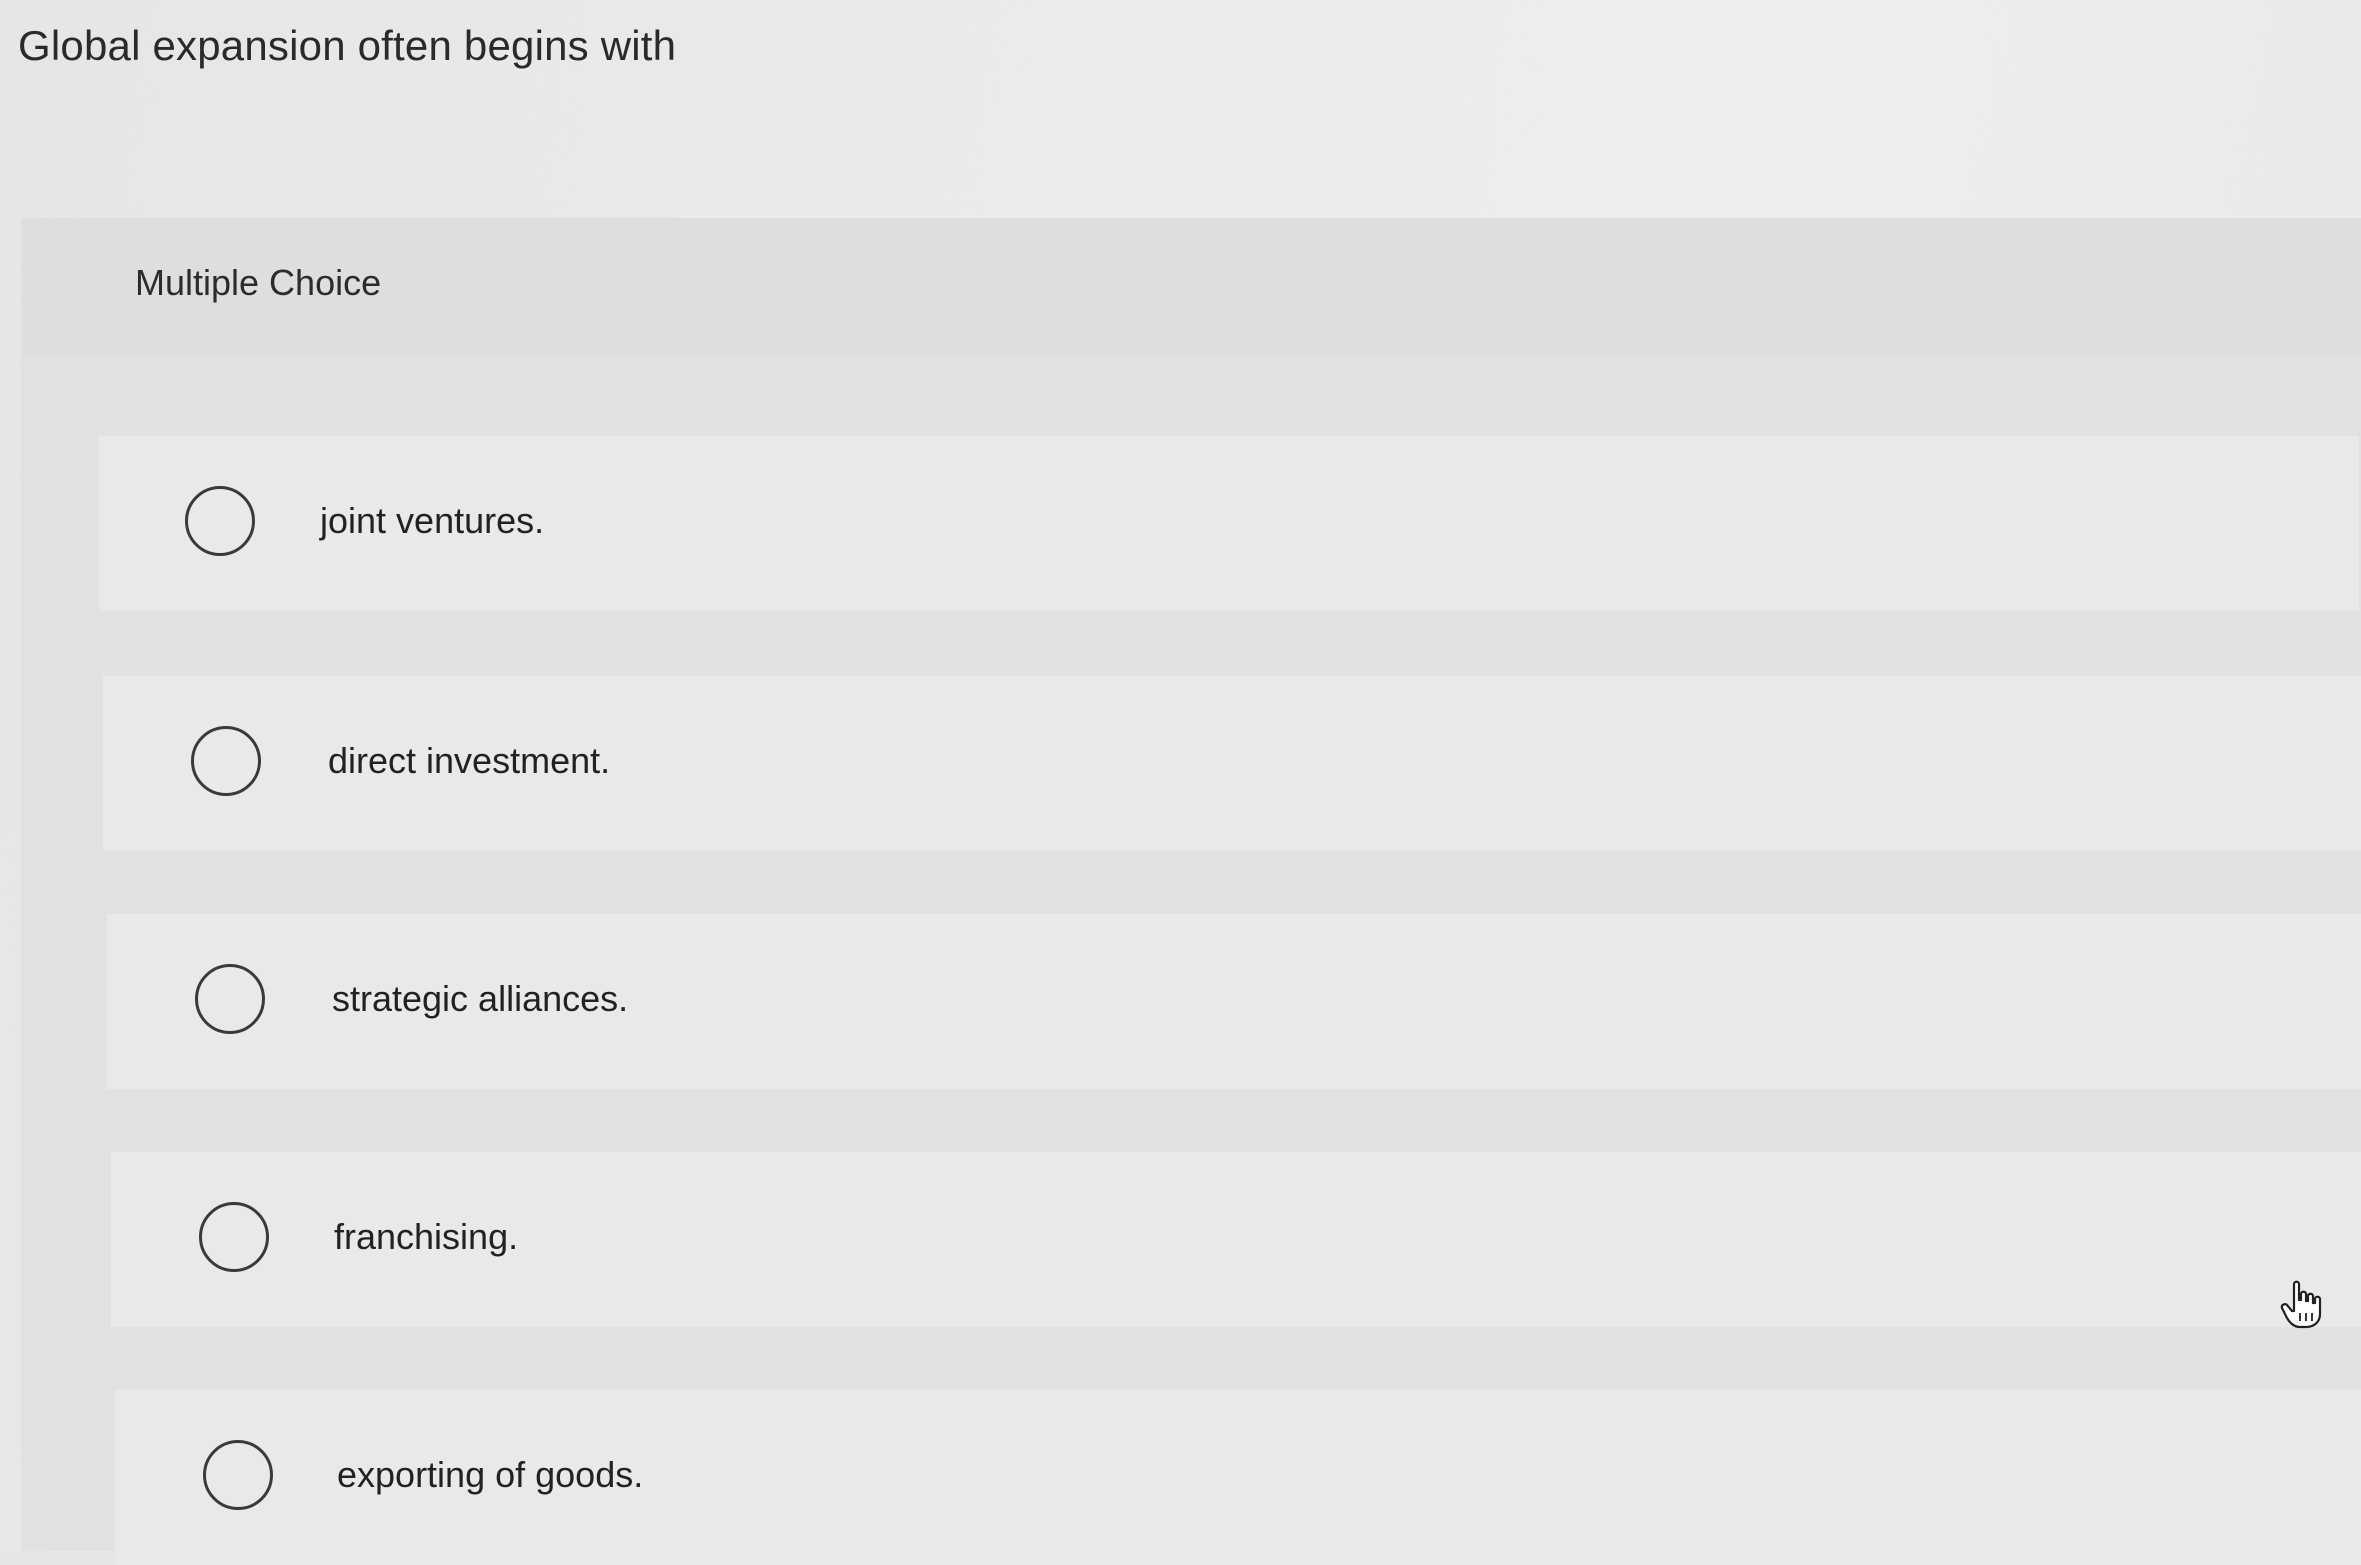  Describe the element at coordinates (432, 520) in the screenshot. I see `answer-option-label: joint ventures.` at that location.